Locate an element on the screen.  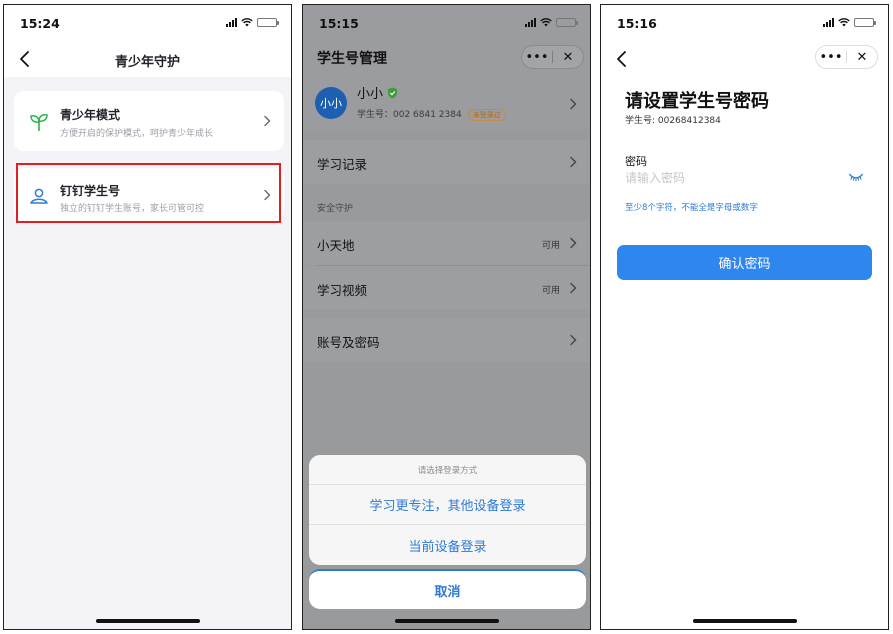
page-title: 青少年守护 is located at coordinates (147, 62).